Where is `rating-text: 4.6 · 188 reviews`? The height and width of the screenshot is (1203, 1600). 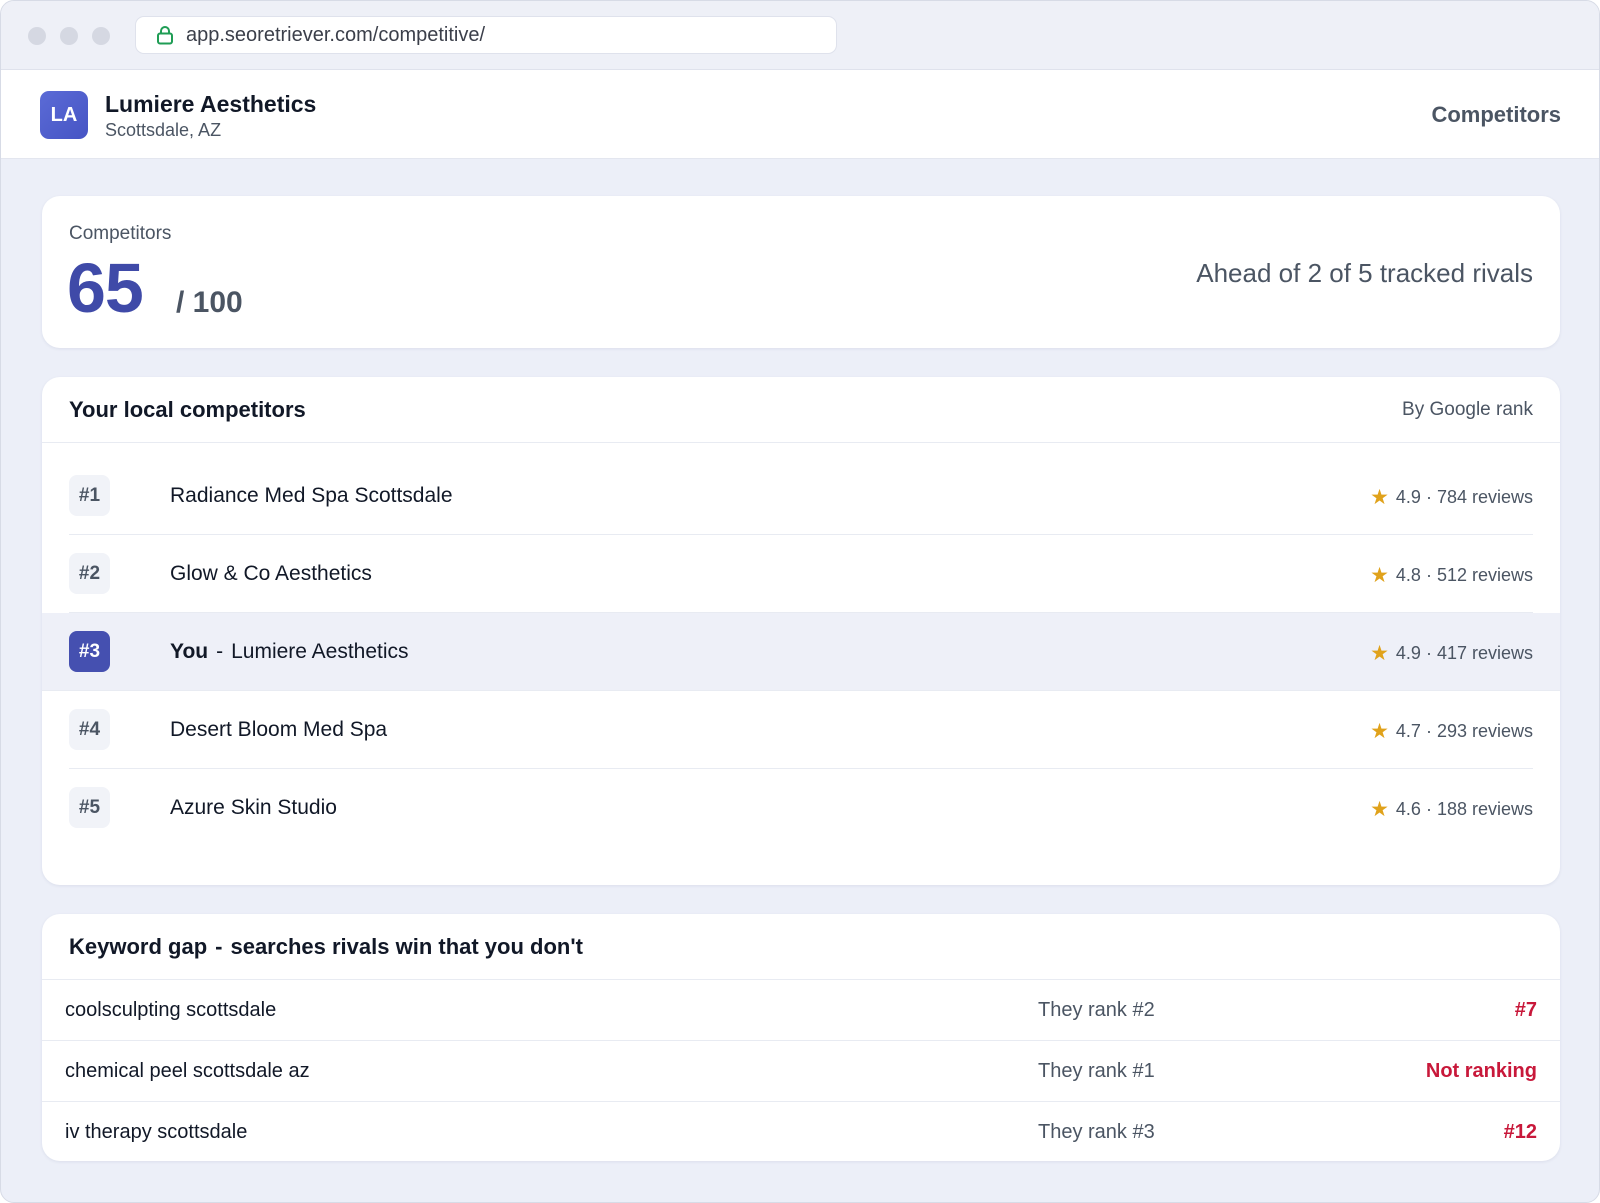 rating-text: 4.6 · 188 reviews is located at coordinates (1464, 809).